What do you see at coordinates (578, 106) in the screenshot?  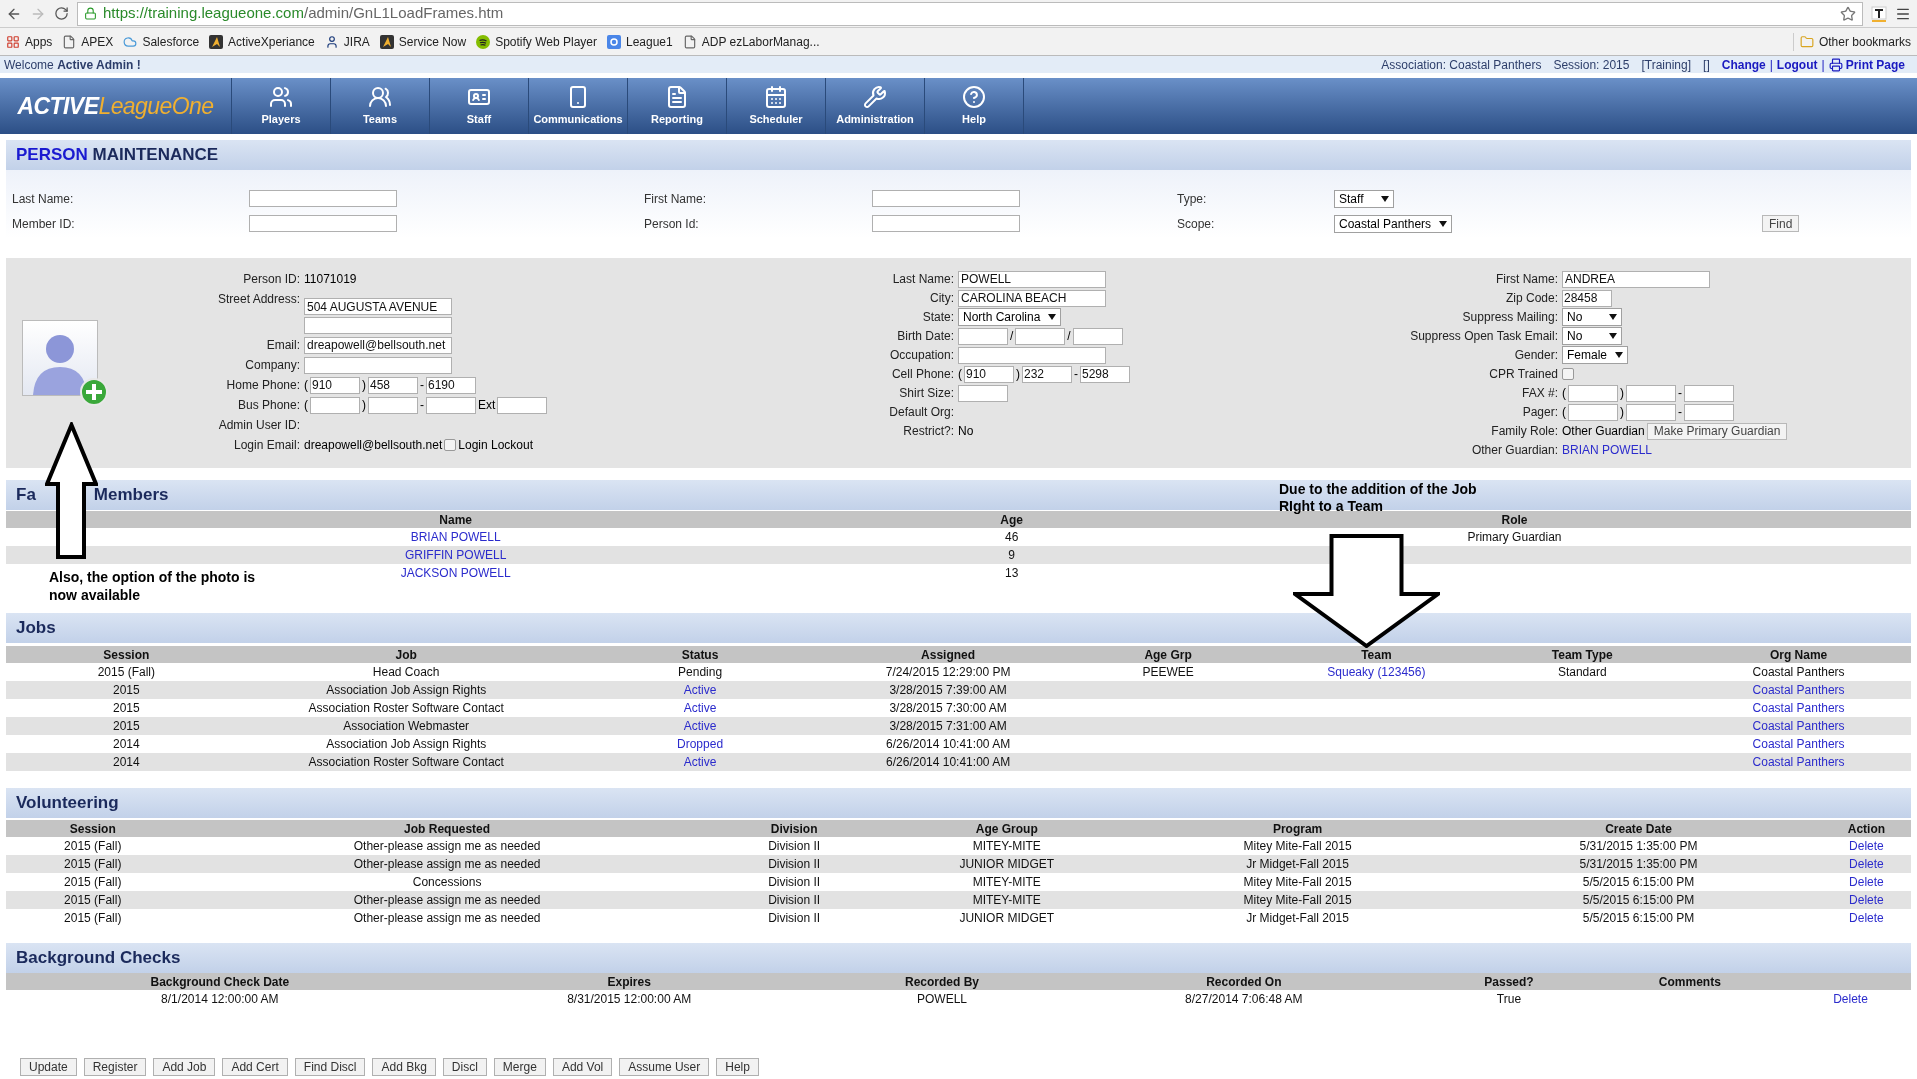 I see `nav-item: Communications` at bounding box center [578, 106].